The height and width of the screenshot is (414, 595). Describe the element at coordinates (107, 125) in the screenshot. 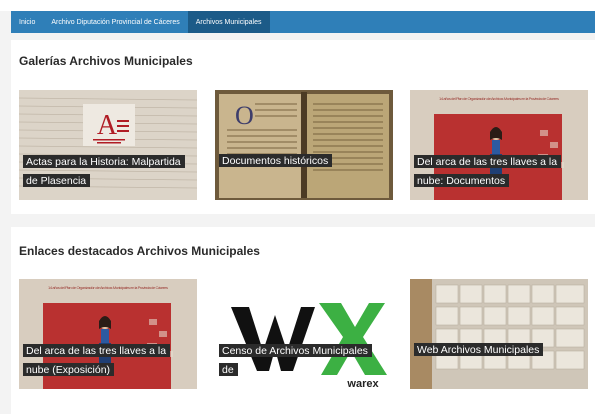

I see `logo-letter: A` at that location.